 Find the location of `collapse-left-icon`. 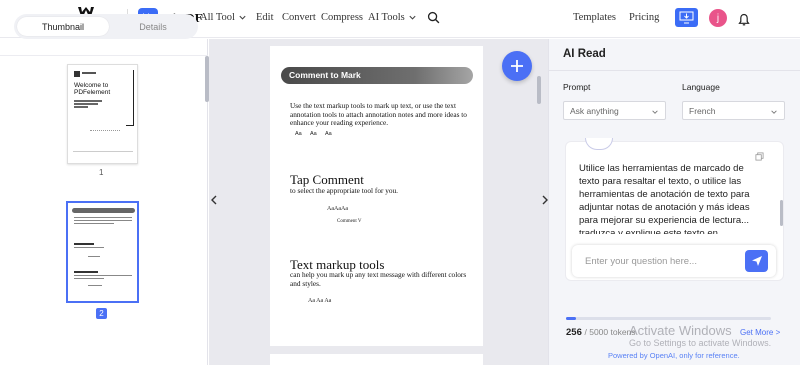

collapse-left-icon is located at coordinates (214, 200).